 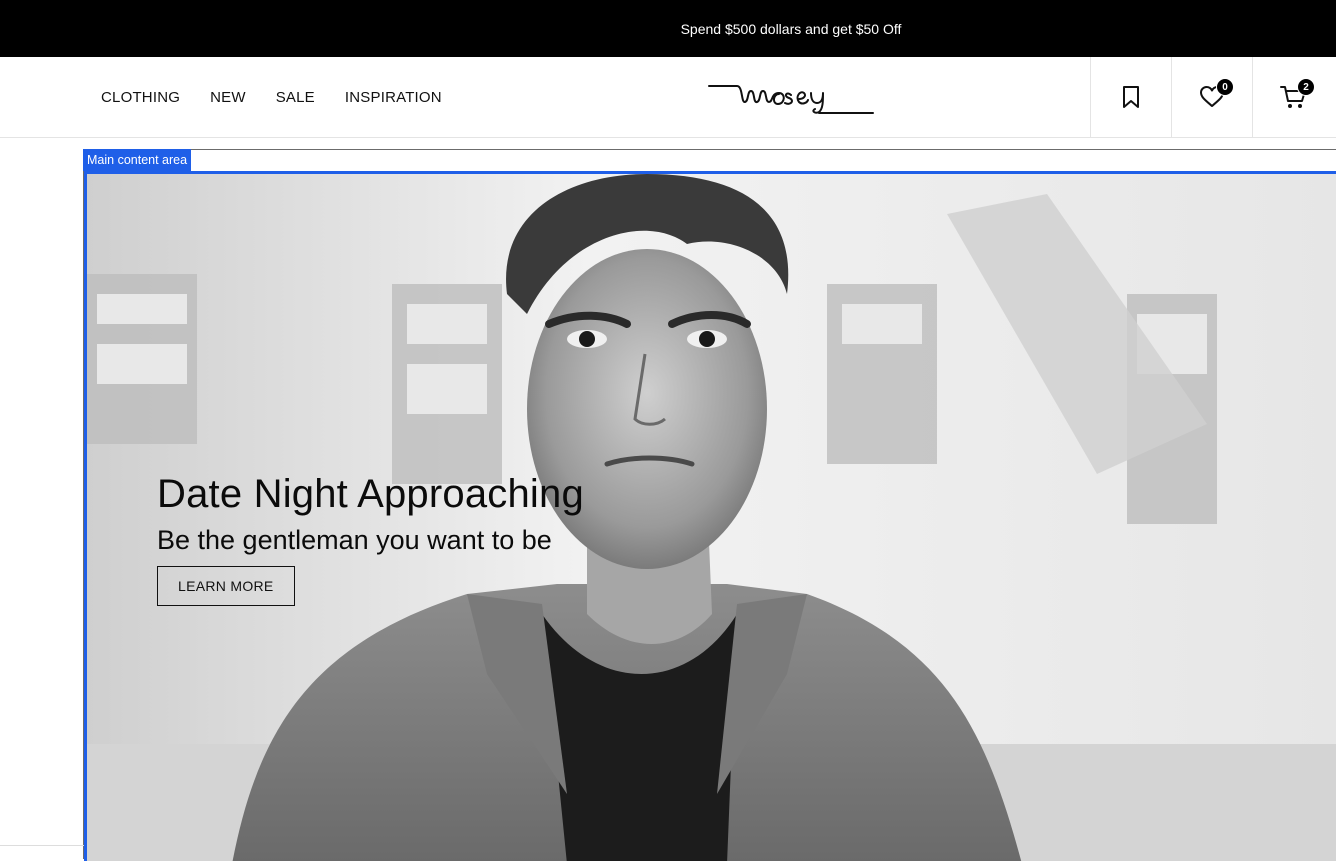 I want to click on divider, so click(x=42, y=845).